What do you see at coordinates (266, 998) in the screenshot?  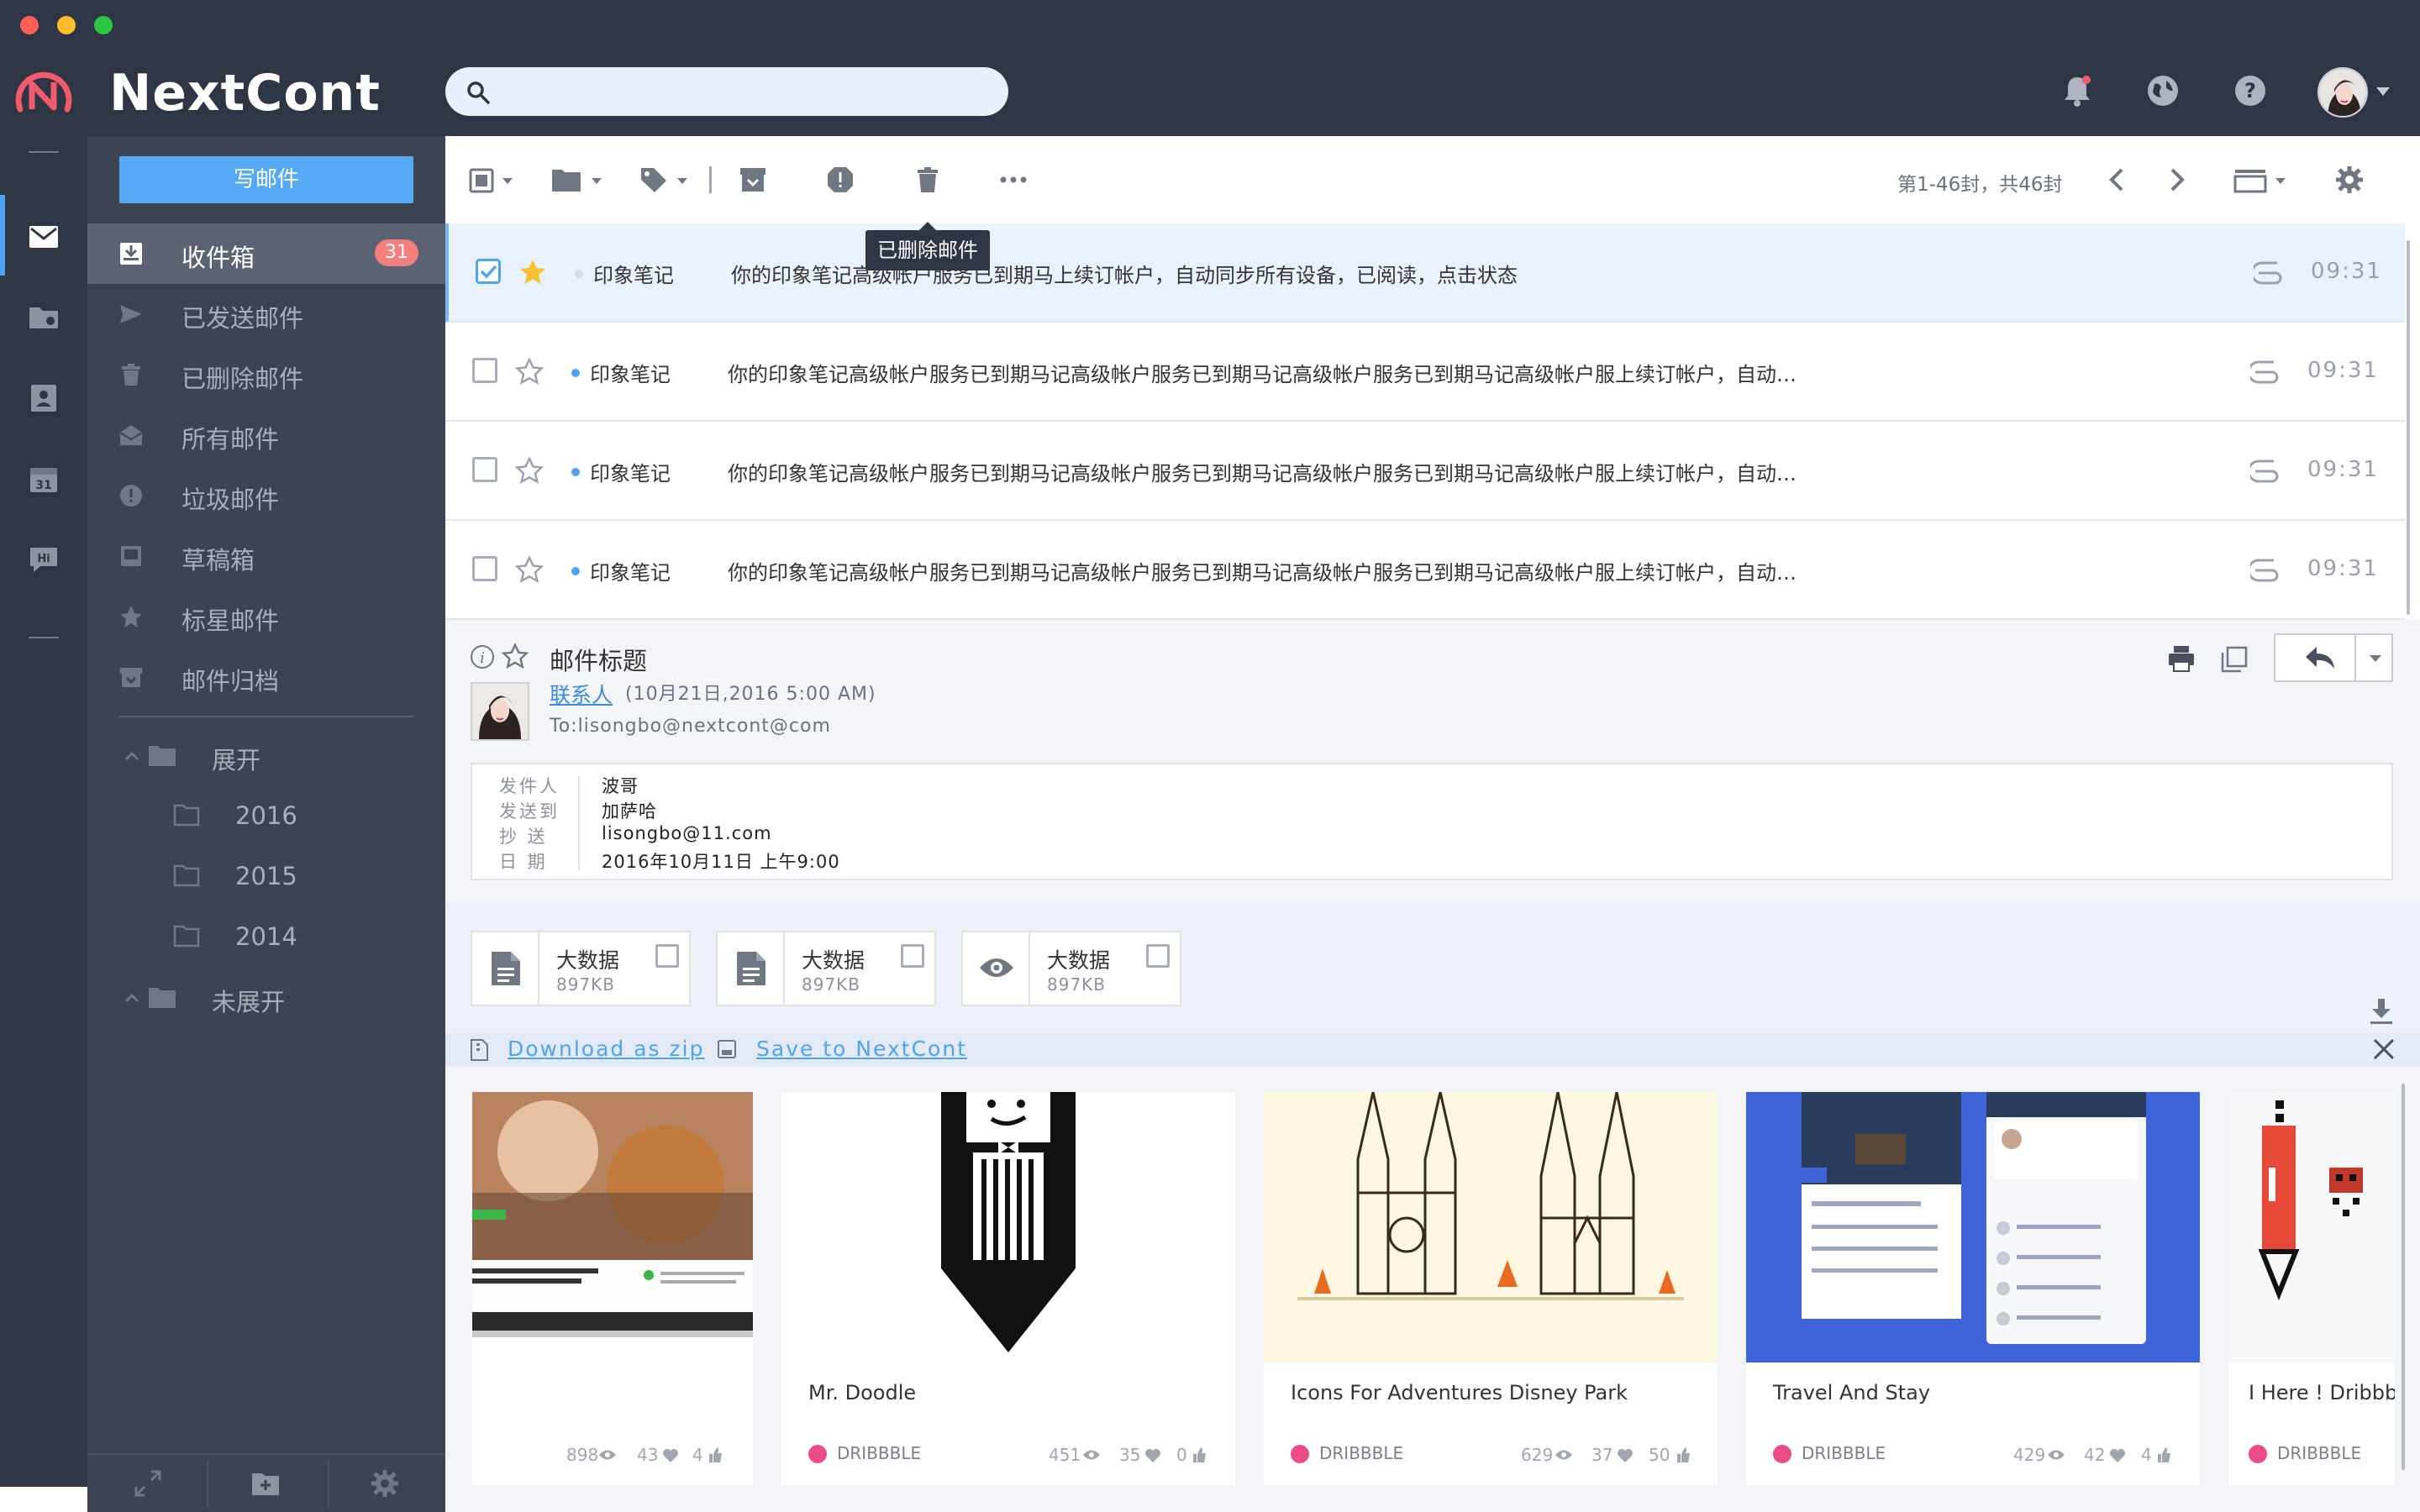 I see `folder-collapsed: 未展开` at bounding box center [266, 998].